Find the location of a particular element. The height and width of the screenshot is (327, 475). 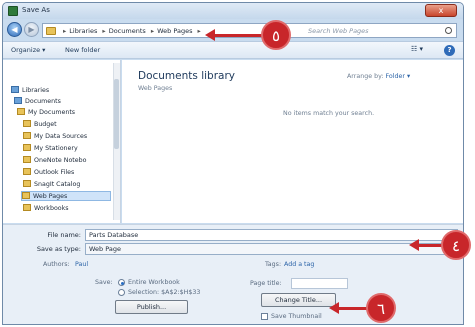

save-scope-label: Save: is located at coordinates (104, 282).